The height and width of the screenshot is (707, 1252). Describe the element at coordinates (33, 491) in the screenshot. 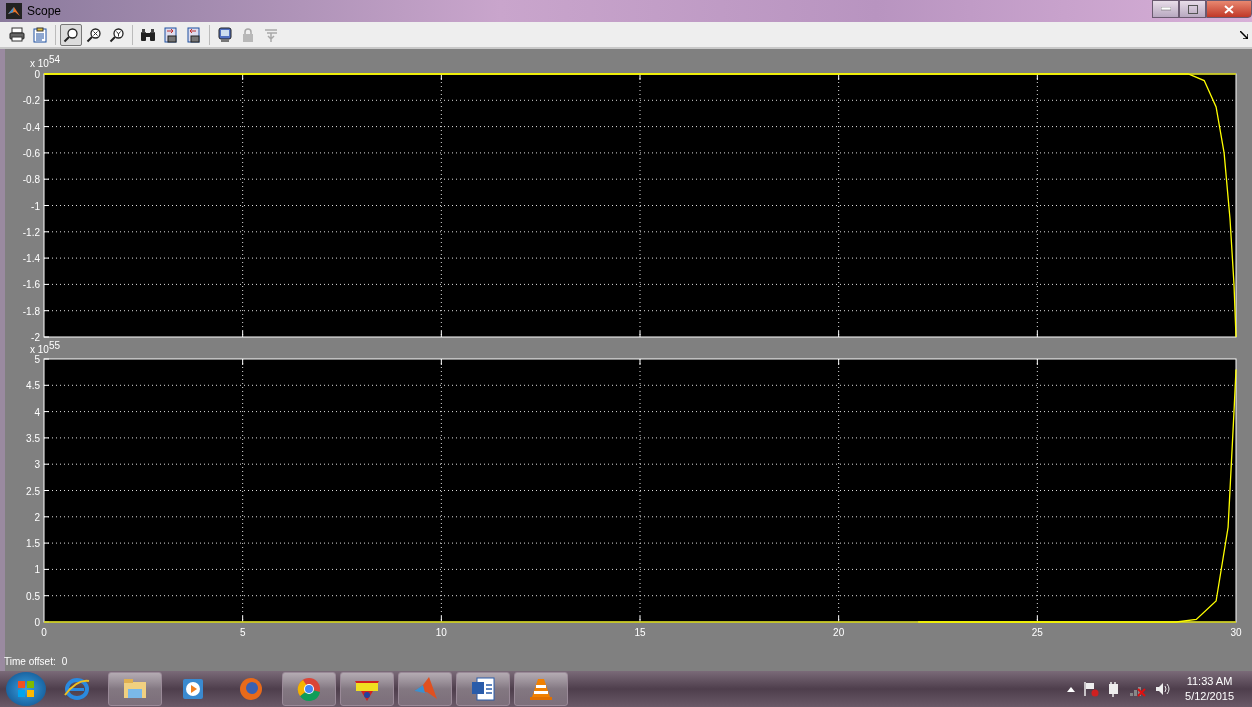

I see `y-tick-label: 2.5` at that location.